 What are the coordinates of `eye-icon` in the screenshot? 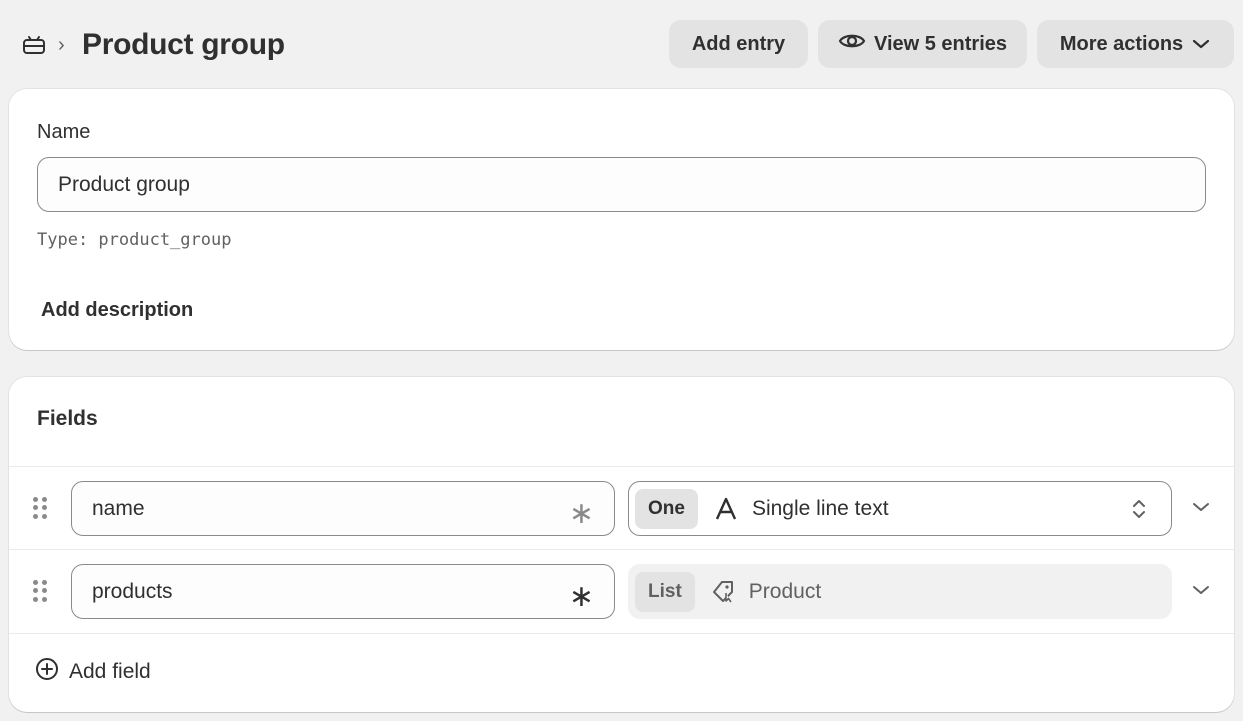 It's located at (852, 44).